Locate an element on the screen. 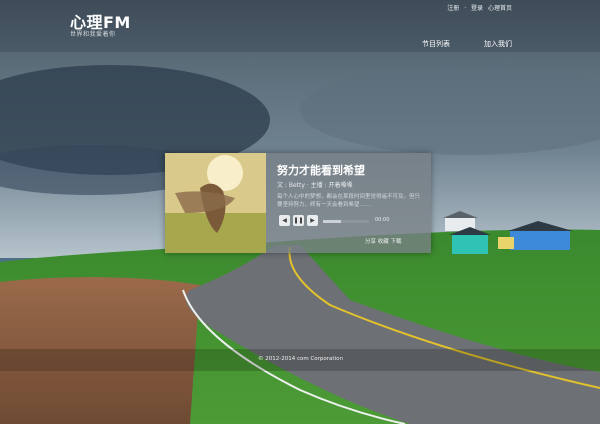  progress-fill is located at coordinates (332, 221).